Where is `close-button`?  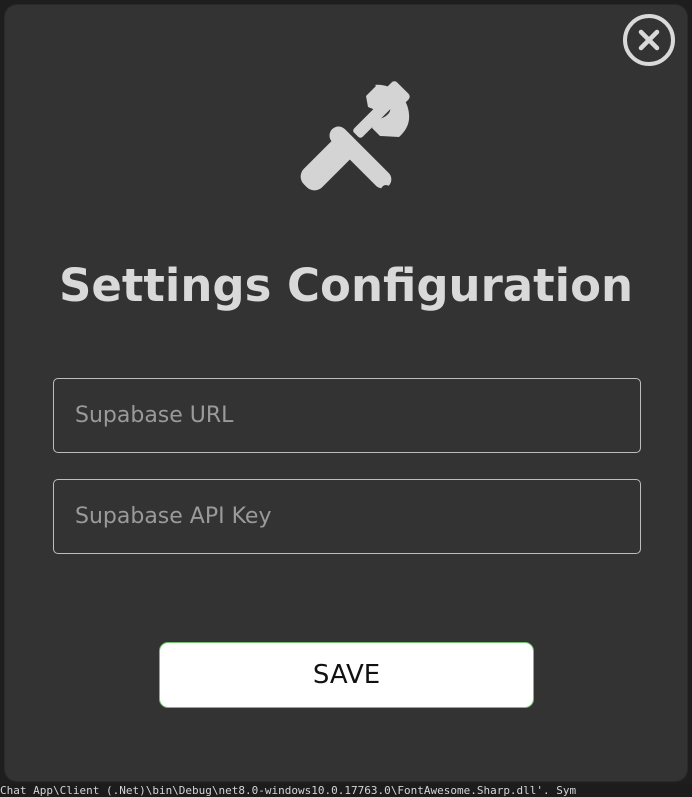
close-button is located at coordinates (649, 40).